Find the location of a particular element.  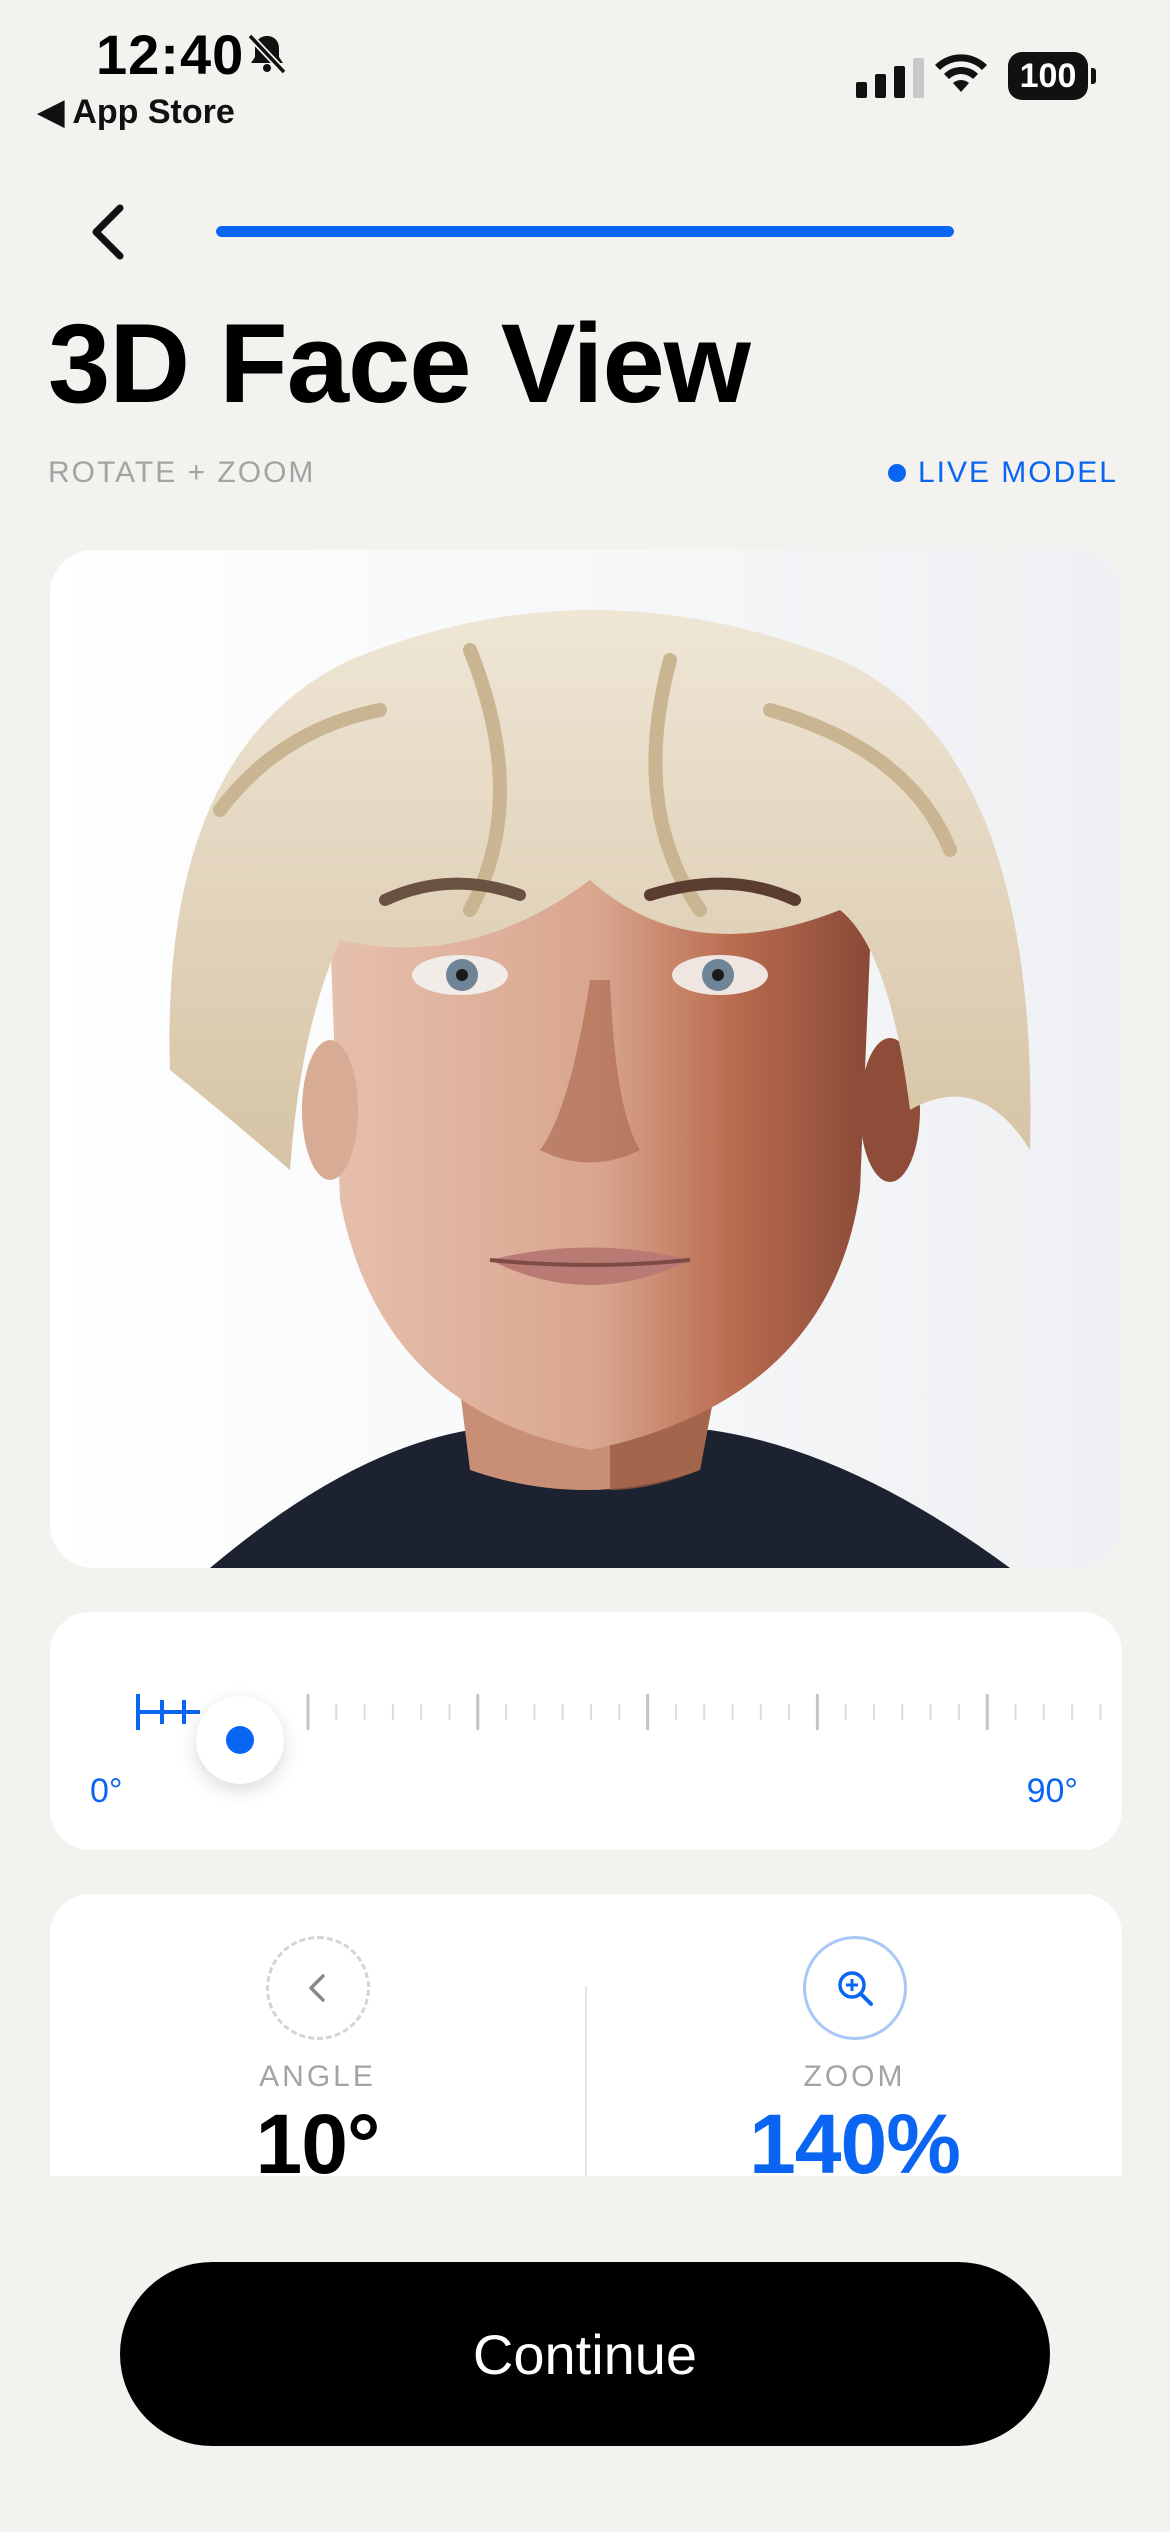

angle-stat: ANGLE 10° is located at coordinates (317, 2056).